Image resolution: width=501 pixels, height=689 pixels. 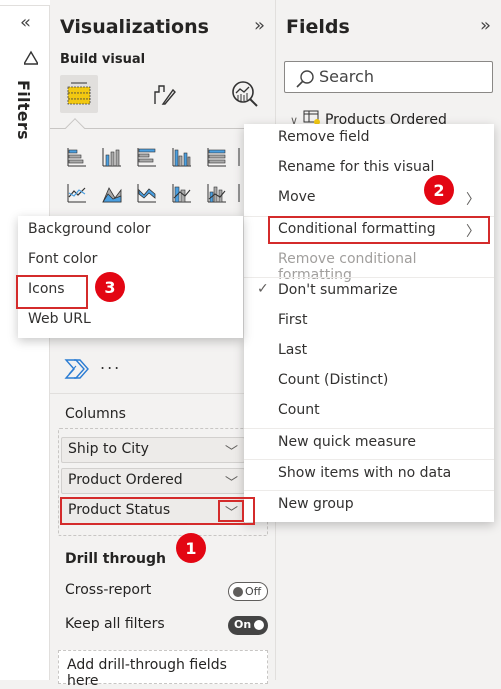 I want to click on menu-item-move: Move 〉, so click(x=369, y=199).